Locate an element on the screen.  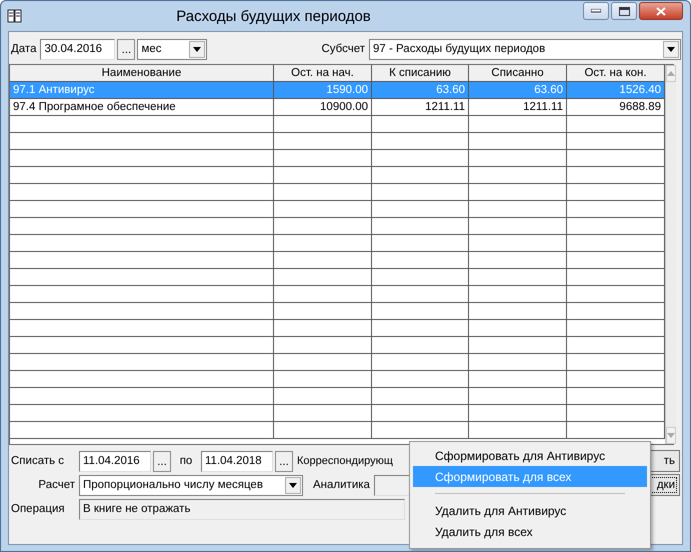
date-field: 30.04.2016 is located at coordinates (78, 49).